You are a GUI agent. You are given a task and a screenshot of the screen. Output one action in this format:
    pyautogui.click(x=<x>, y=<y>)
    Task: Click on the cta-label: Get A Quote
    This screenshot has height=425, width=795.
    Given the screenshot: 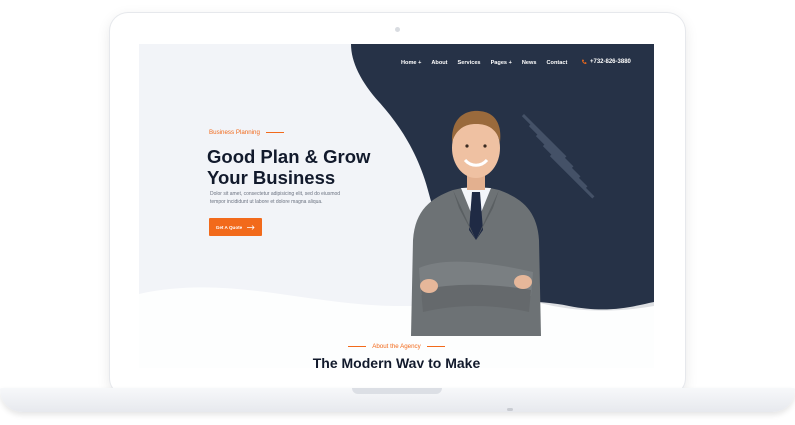 What is the action you would take?
    pyautogui.click(x=229, y=227)
    